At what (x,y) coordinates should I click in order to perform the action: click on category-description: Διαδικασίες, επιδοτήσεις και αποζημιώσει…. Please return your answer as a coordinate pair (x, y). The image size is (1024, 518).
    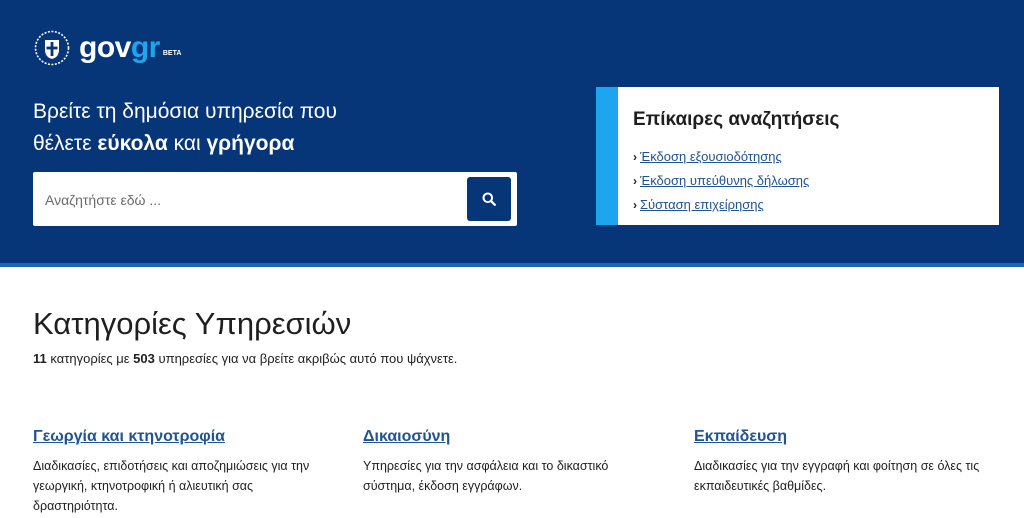
    Looking at the image, I should click on (171, 486).